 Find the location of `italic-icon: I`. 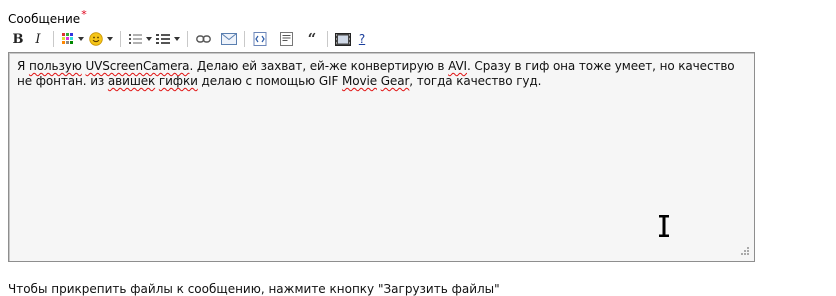

italic-icon: I is located at coordinates (38, 39).